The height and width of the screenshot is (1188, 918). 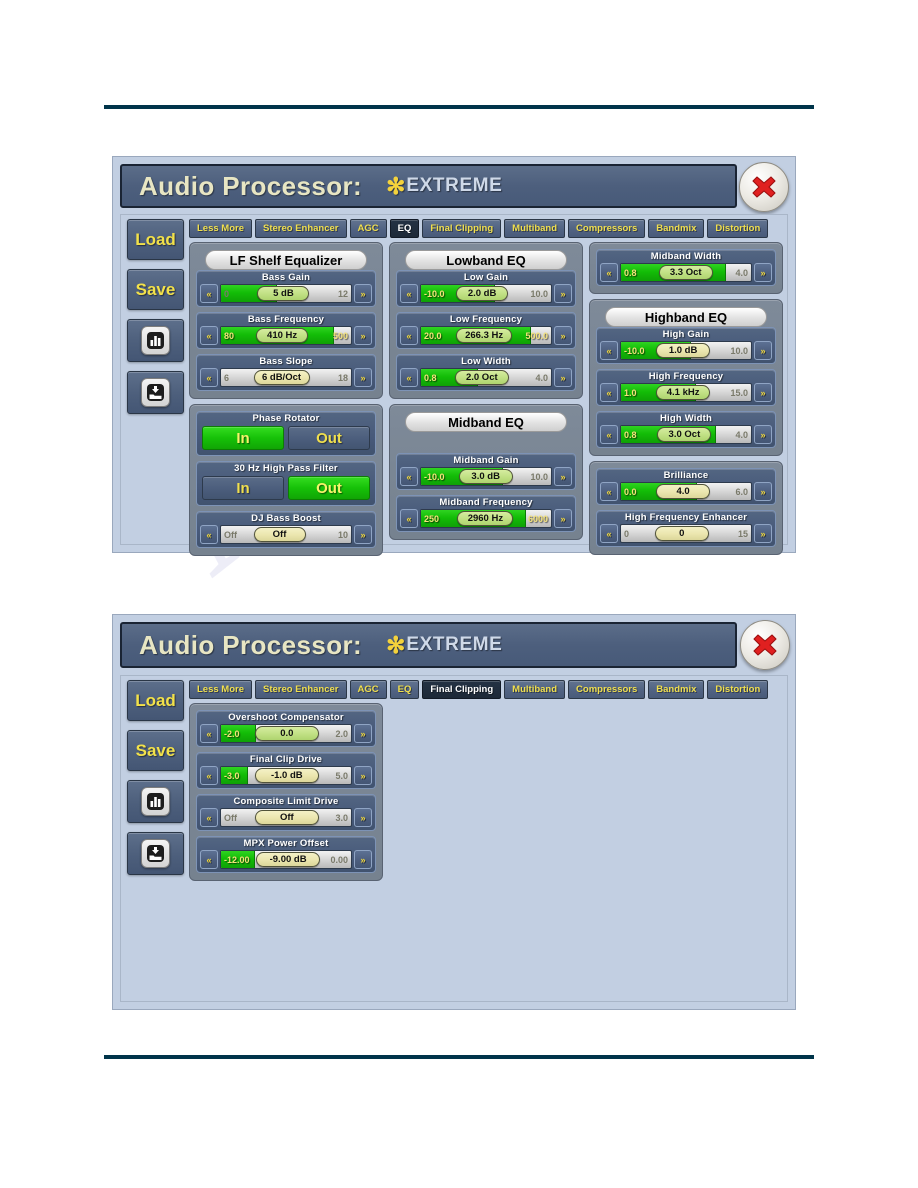 I want to click on value-slider: 0.8 4.0 3.3 Oct, so click(x=686, y=272).